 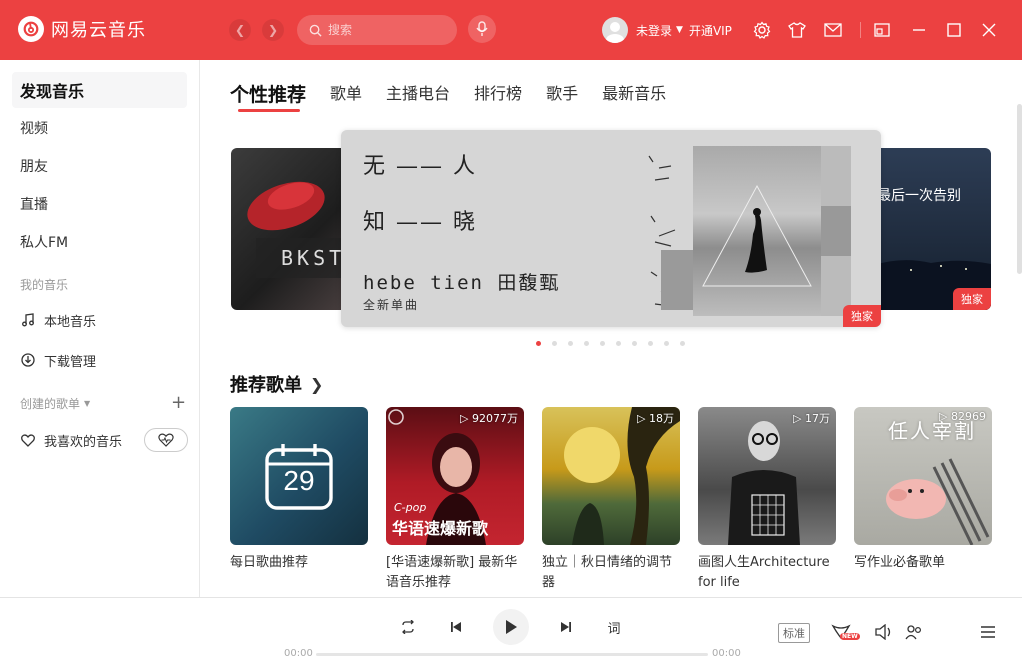 What do you see at coordinates (498, 95) in the screenshot?
I see `tab-charts: 排行榜` at bounding box center [498, 95].